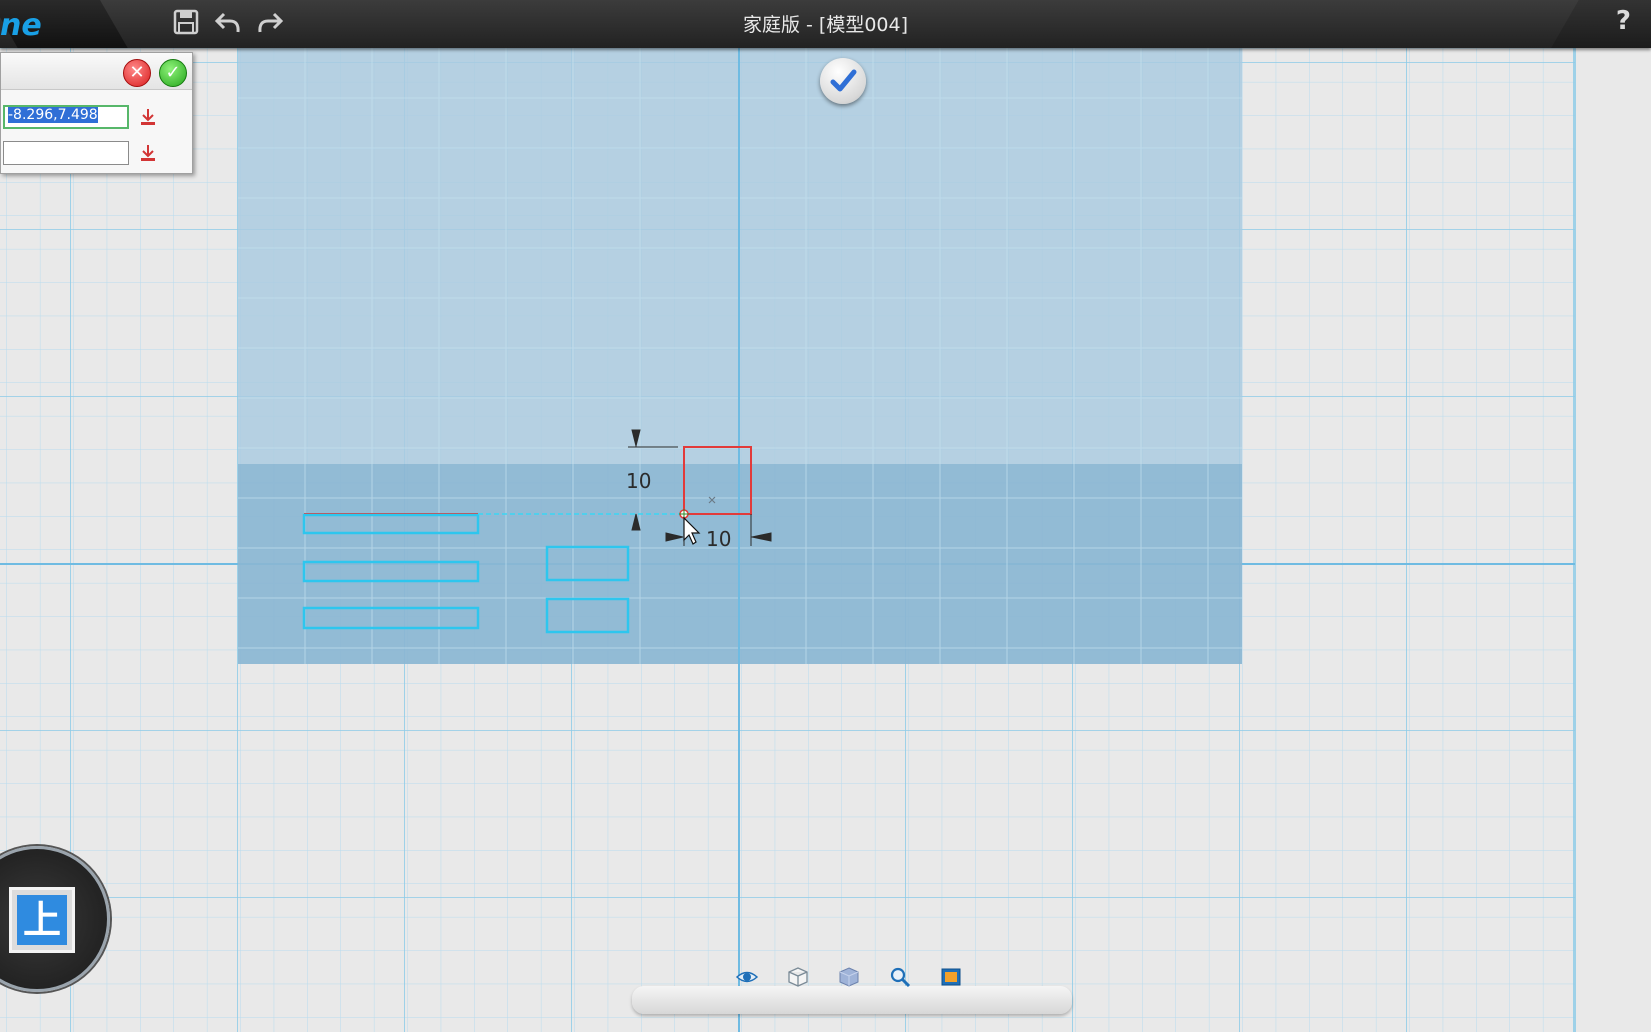 This screenshot has width=1651, height=1032. I want to click on view-cube-top-label: 上, so click(42, 920).